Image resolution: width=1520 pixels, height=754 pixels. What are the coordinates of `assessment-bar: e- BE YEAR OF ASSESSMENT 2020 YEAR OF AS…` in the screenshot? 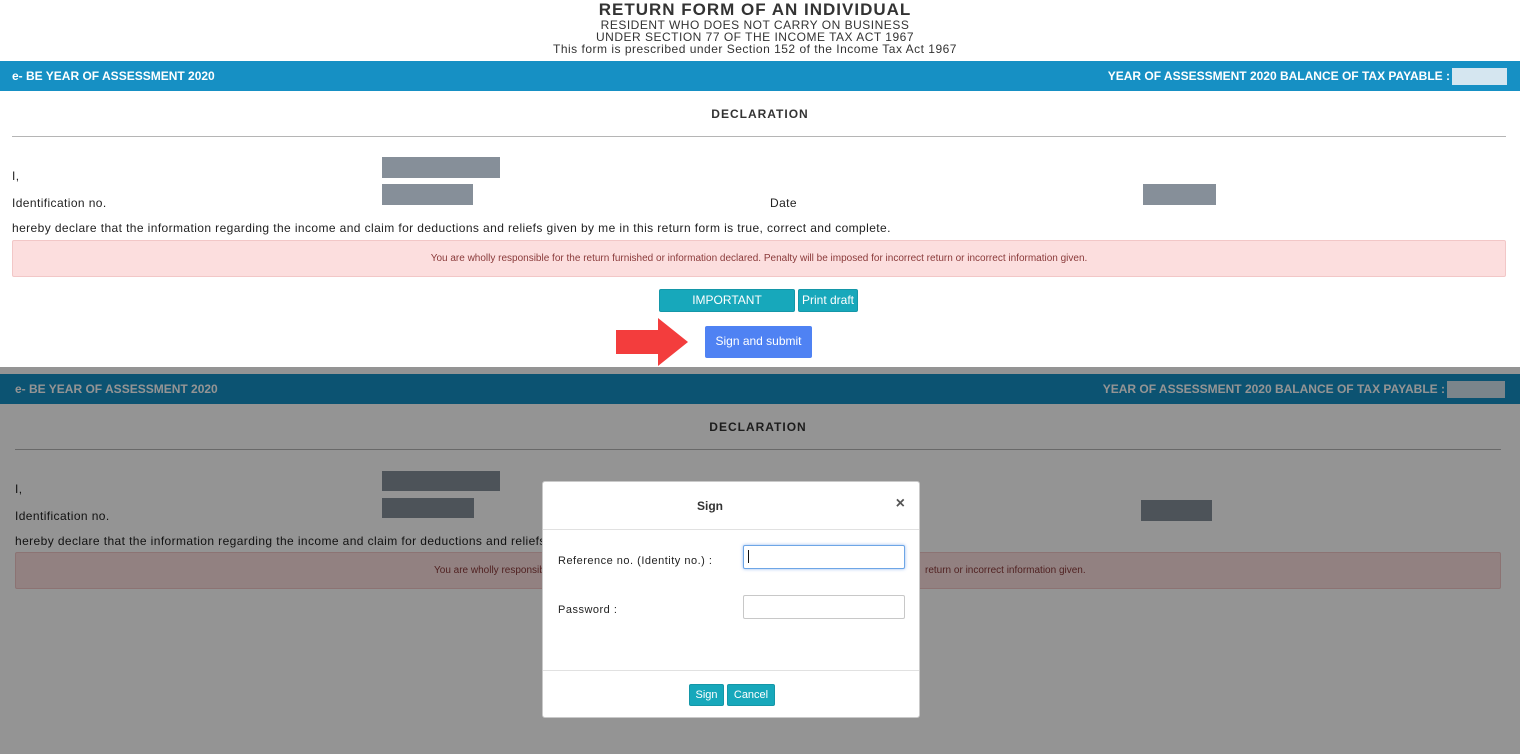 It's located at (760, 76).